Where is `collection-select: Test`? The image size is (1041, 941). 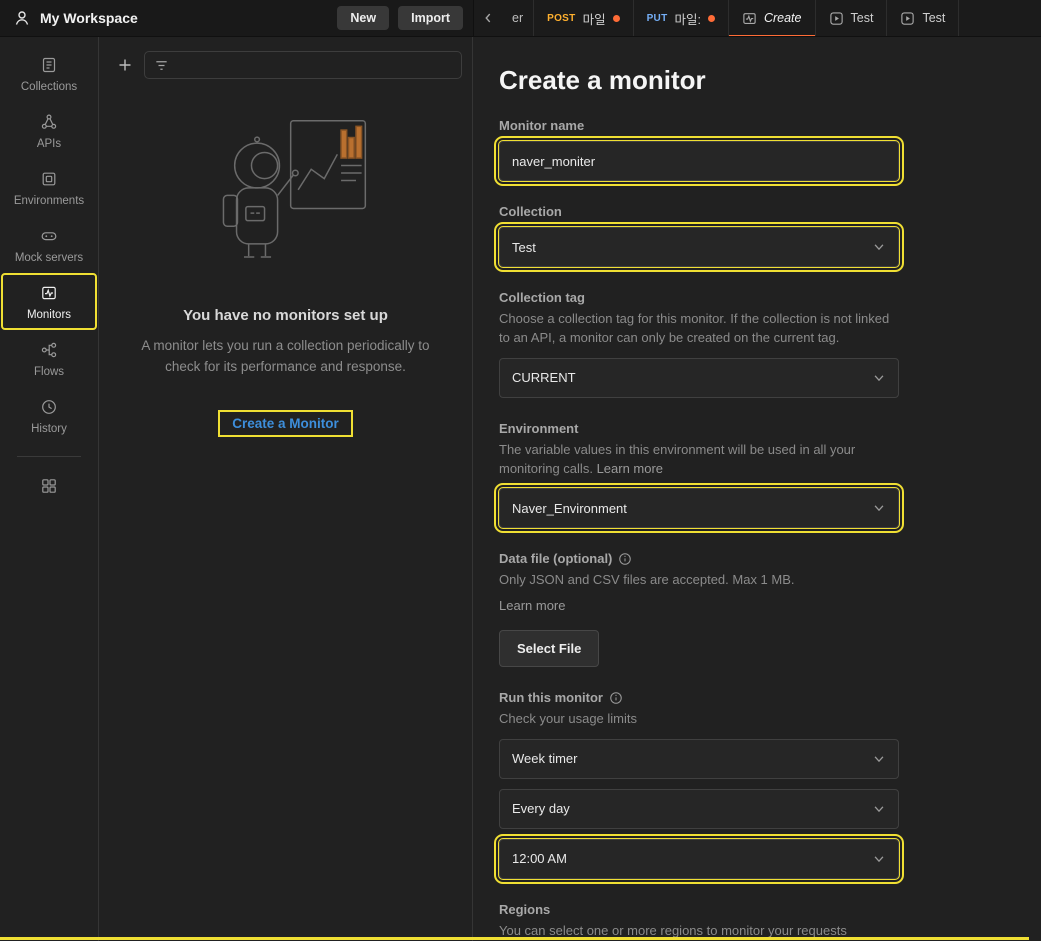 collection-select: Test is located at coordinates (699, 247).